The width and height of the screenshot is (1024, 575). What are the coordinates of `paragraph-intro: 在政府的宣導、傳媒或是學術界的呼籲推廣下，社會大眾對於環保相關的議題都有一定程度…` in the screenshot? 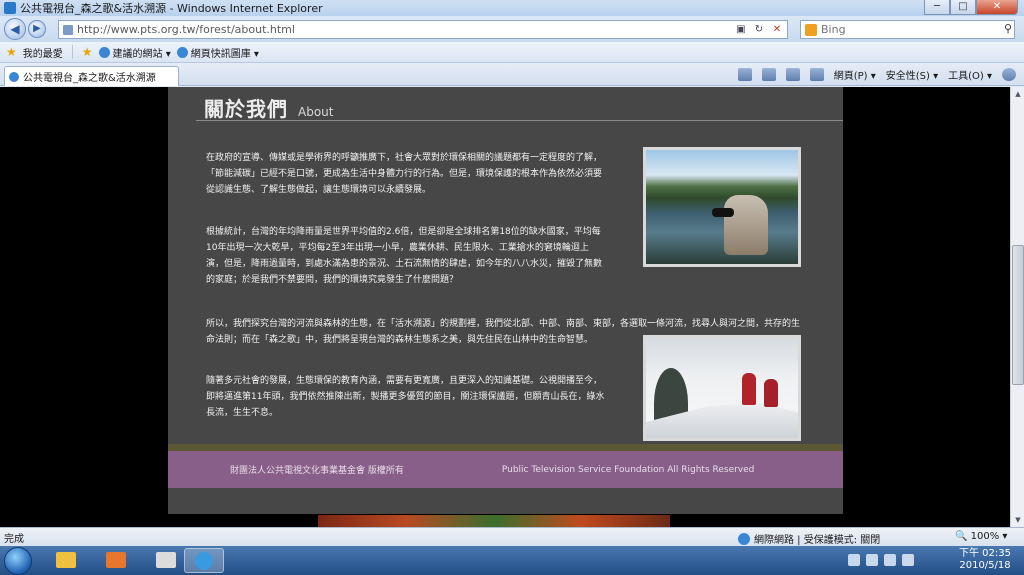 It's located at (404, 174).